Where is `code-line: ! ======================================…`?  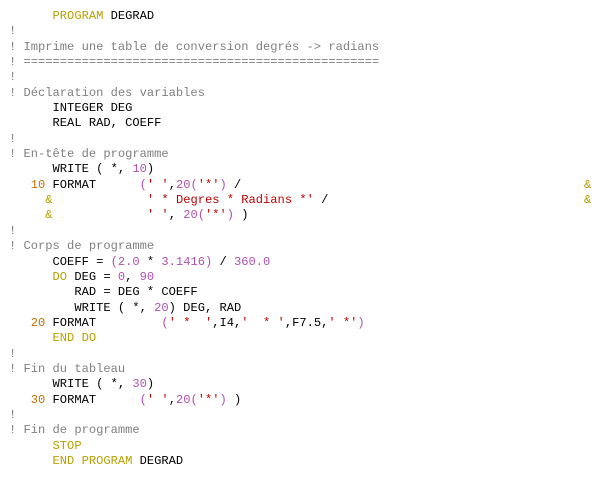
code-line: ! ======================================… is located at coordinates (194, 62).